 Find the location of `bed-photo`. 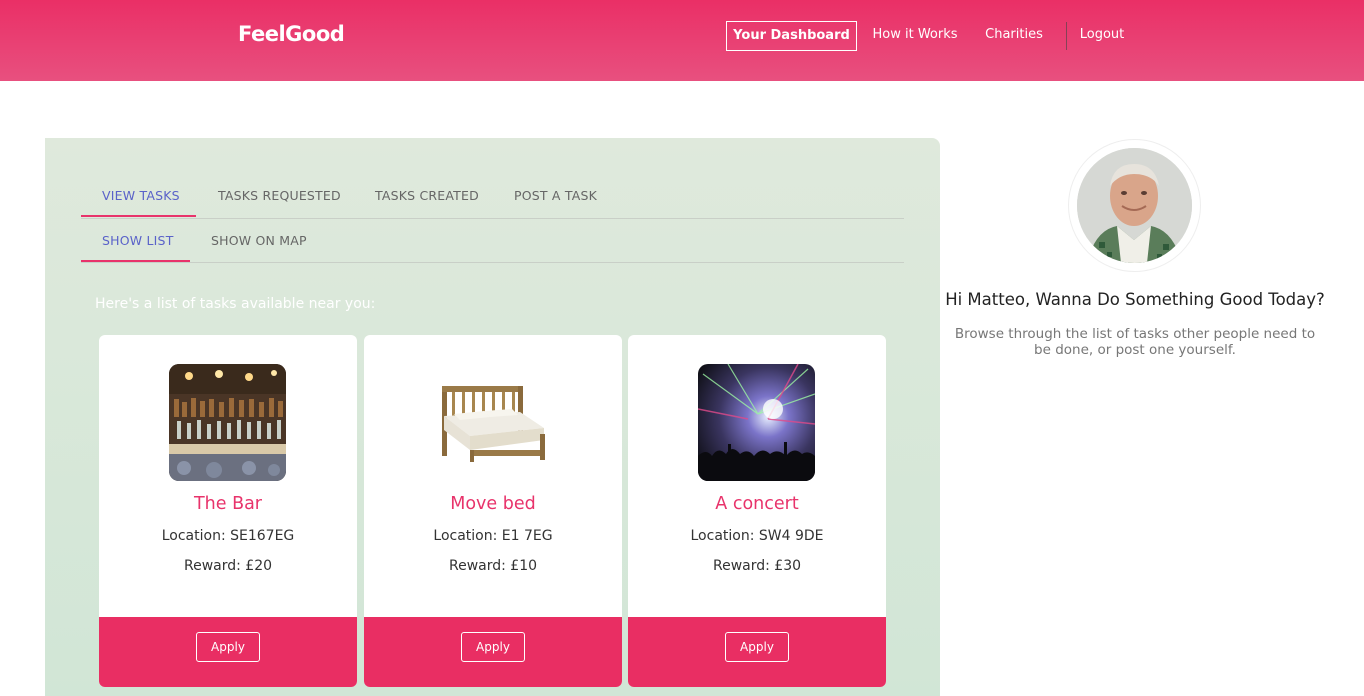

bed-photo is located at coordinates (492, 422).